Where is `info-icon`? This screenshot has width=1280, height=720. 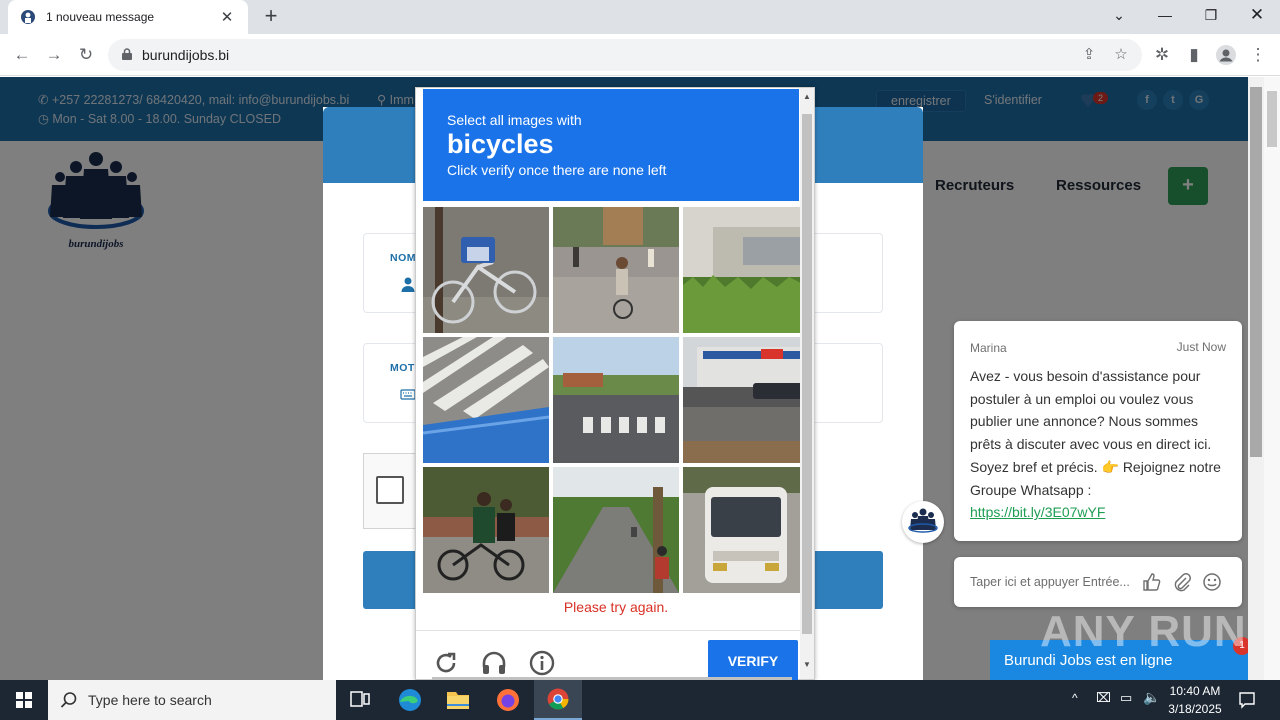 info-icon is located at coordinates (542, 663).